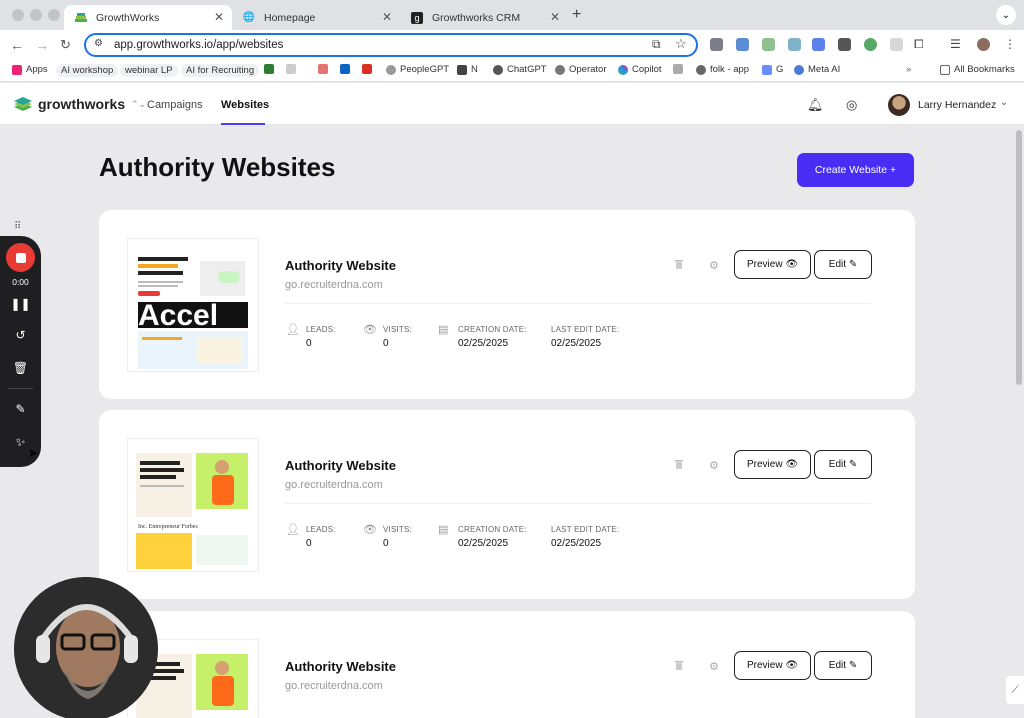 This screenshot has height=718, width=1024. I want to click on address-url: app.growthworks.io/app/websites, so click(198, 45).